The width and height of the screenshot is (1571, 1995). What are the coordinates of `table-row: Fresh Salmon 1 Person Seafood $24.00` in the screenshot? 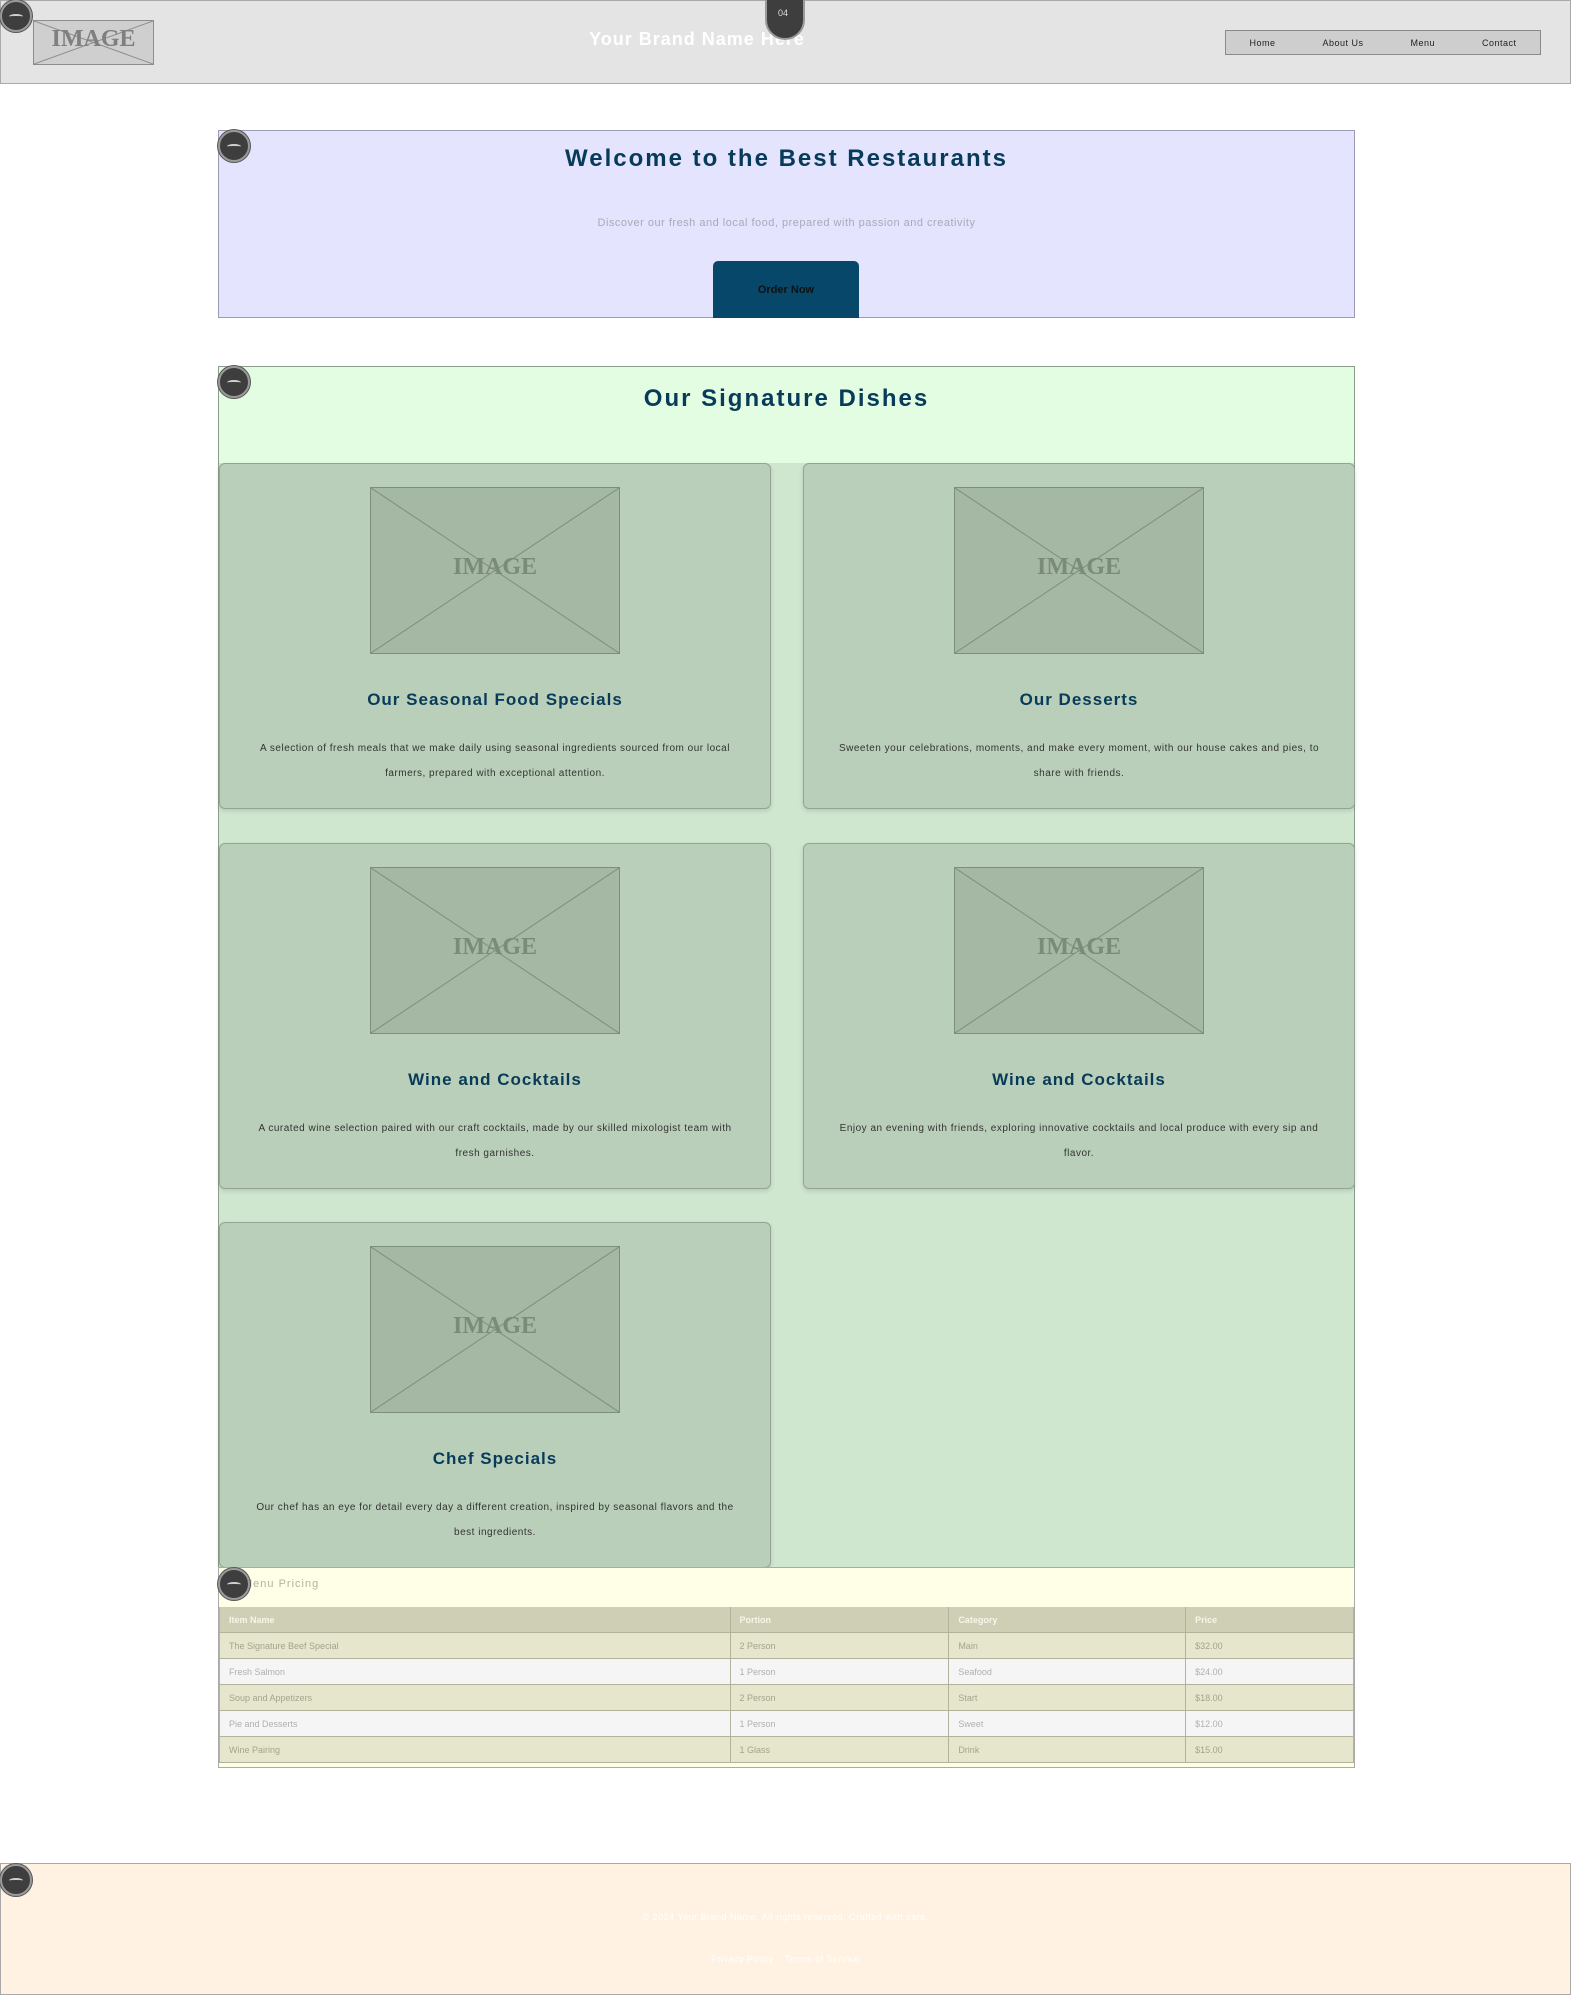 It's located at (786, 1671).